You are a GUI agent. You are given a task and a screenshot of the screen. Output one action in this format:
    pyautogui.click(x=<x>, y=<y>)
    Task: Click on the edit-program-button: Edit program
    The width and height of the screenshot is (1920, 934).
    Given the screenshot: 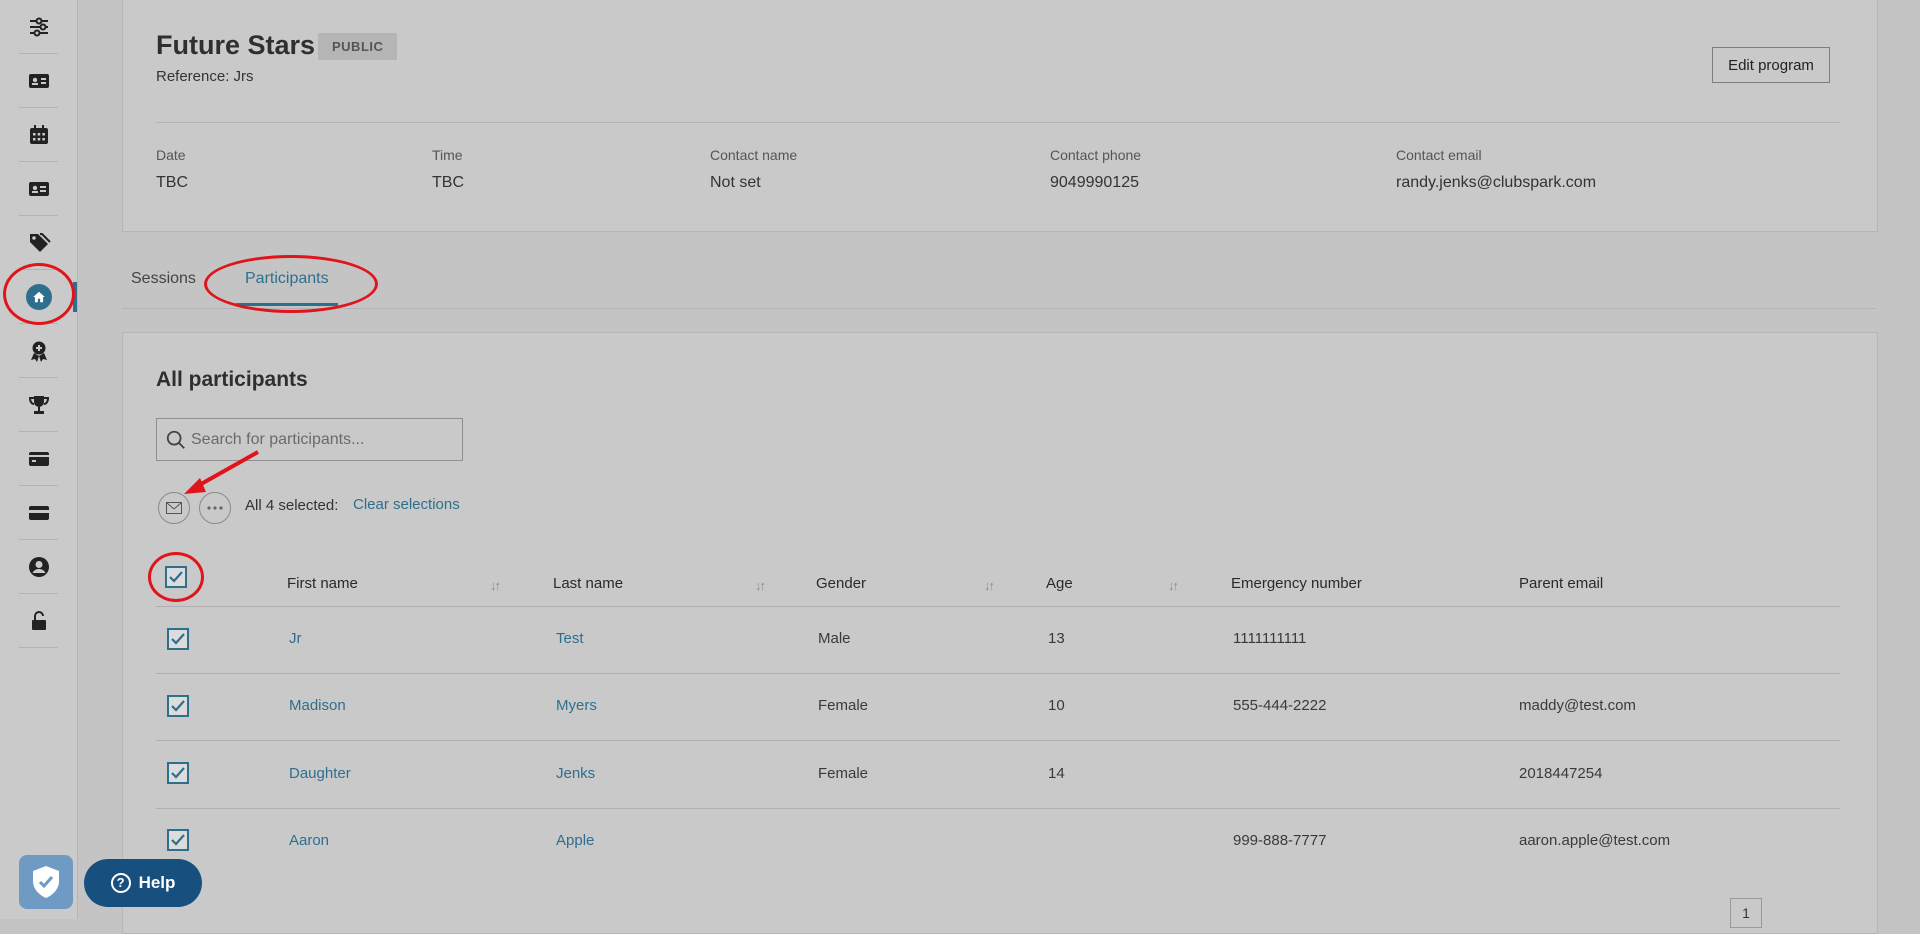 What is the action you would take?
    pyautogui.click(x=1771, y=65)
    